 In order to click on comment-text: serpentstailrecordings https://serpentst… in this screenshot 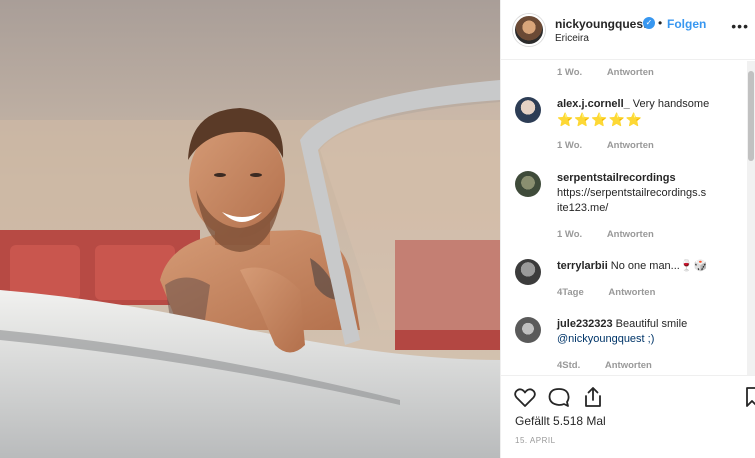, I will do `click(632, 193)`.